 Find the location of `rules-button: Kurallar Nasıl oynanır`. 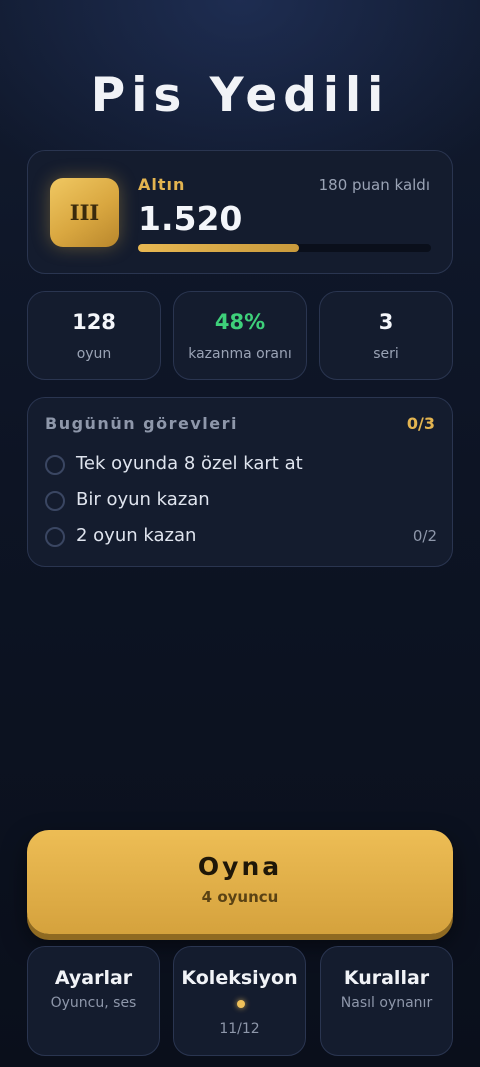

rules-button: Kurallar Nasıl oynanır is located at coordinates (386, 1001).